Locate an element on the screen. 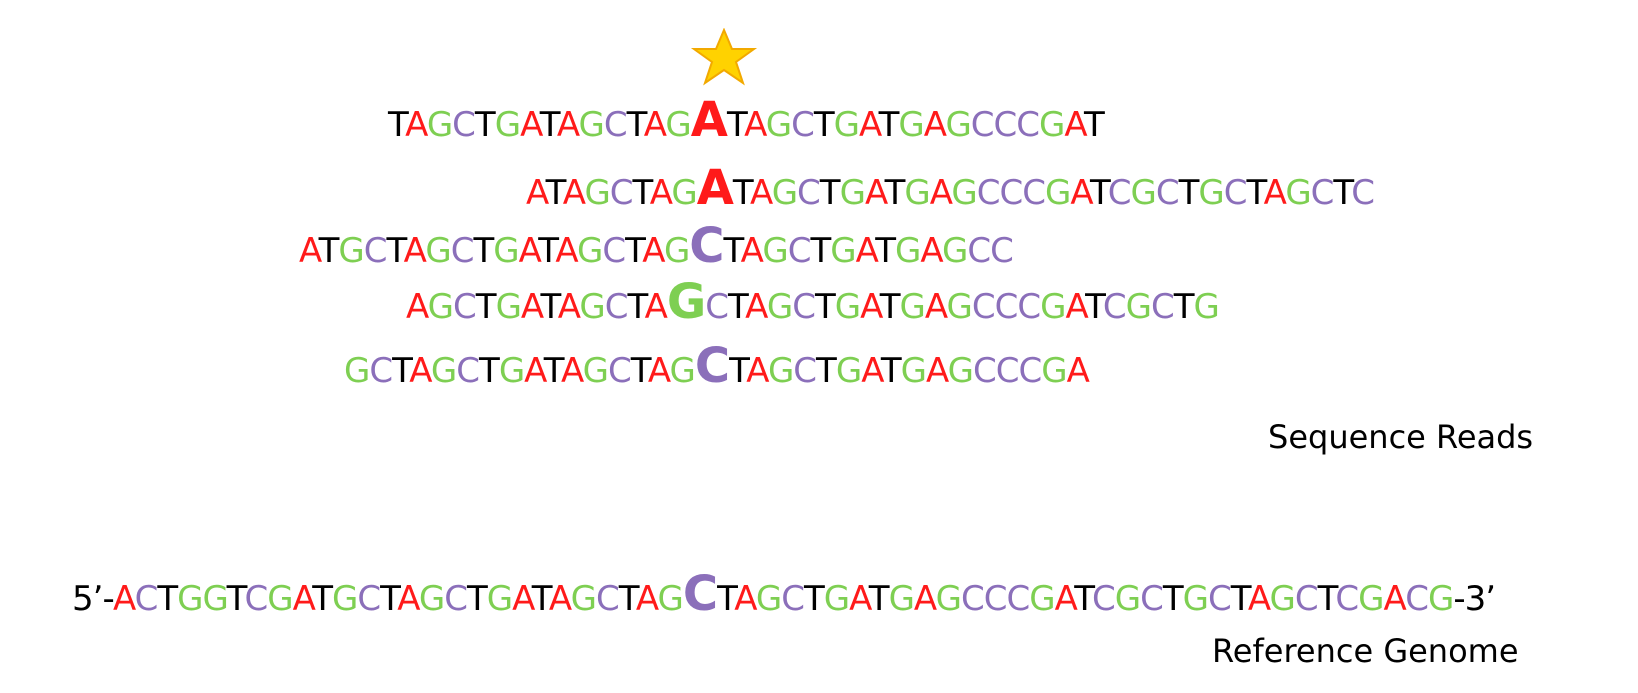  five-prime-label: 5’- is located at coordinates (93, 599).